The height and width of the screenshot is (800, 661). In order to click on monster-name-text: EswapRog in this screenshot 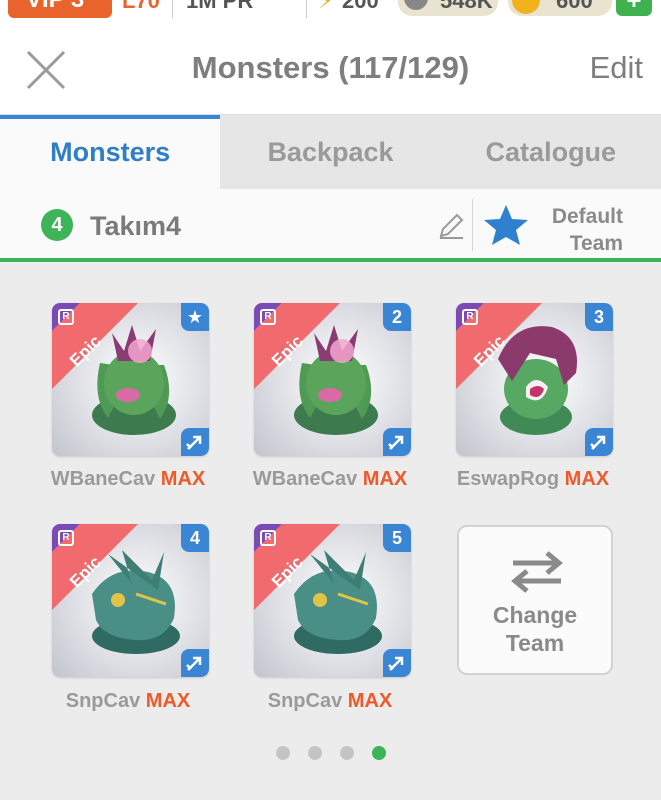, I will do `click(508, 479)`.